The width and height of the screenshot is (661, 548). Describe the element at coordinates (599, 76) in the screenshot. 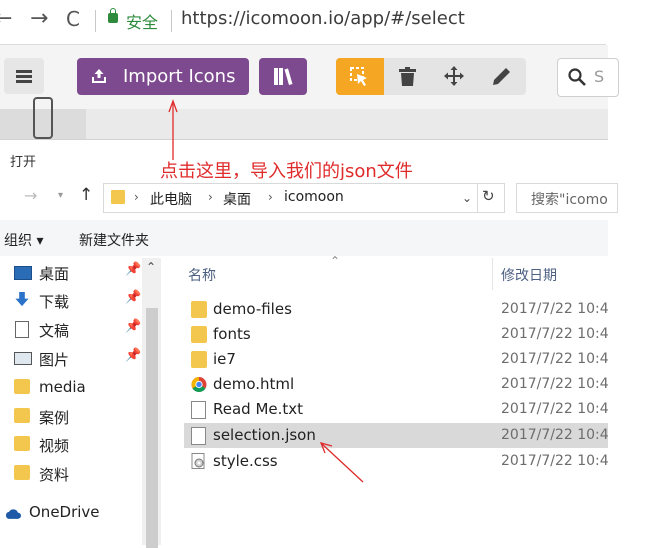

I see `icon-search-placeholder: S` at that location.